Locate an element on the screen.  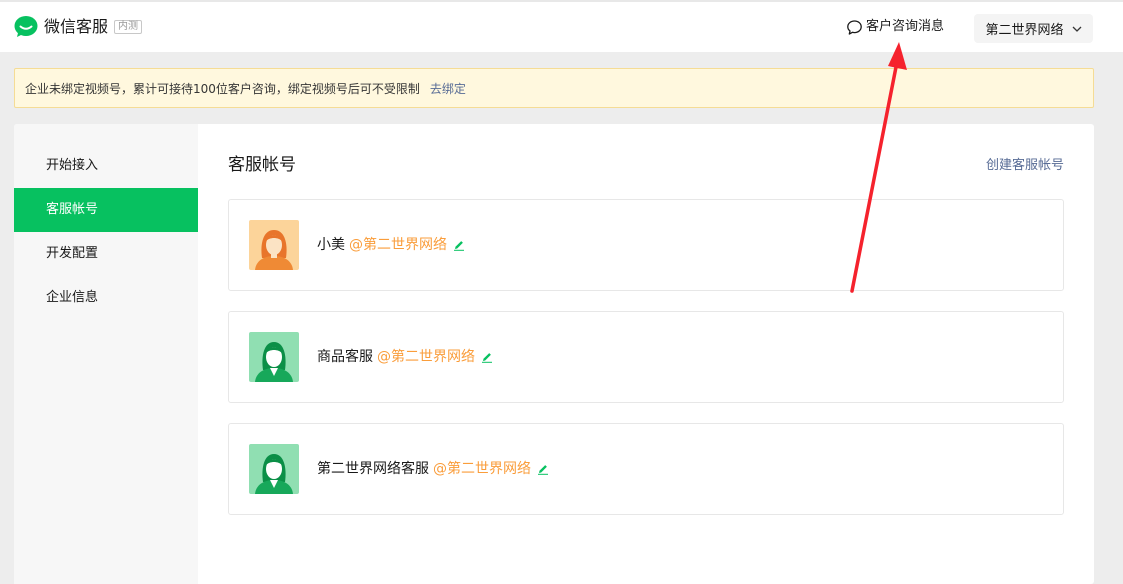
account-name: 商品客服 is located at coordinates (345, 357).